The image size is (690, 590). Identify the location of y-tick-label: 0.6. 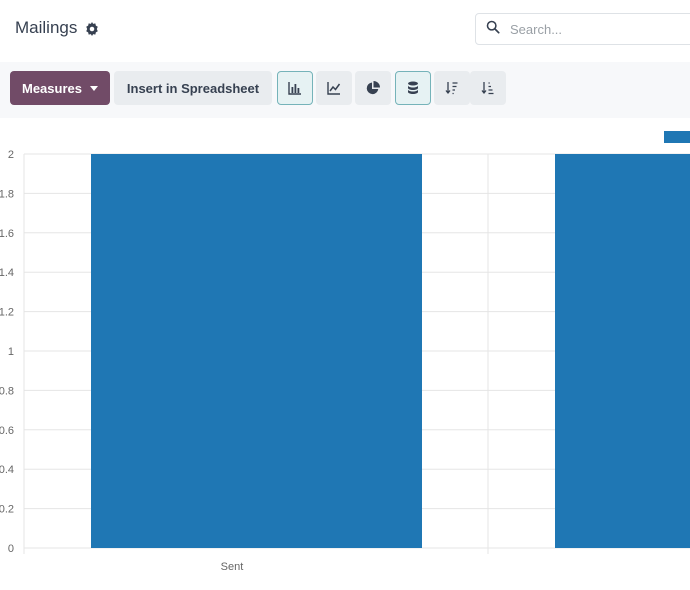
(7, 431).